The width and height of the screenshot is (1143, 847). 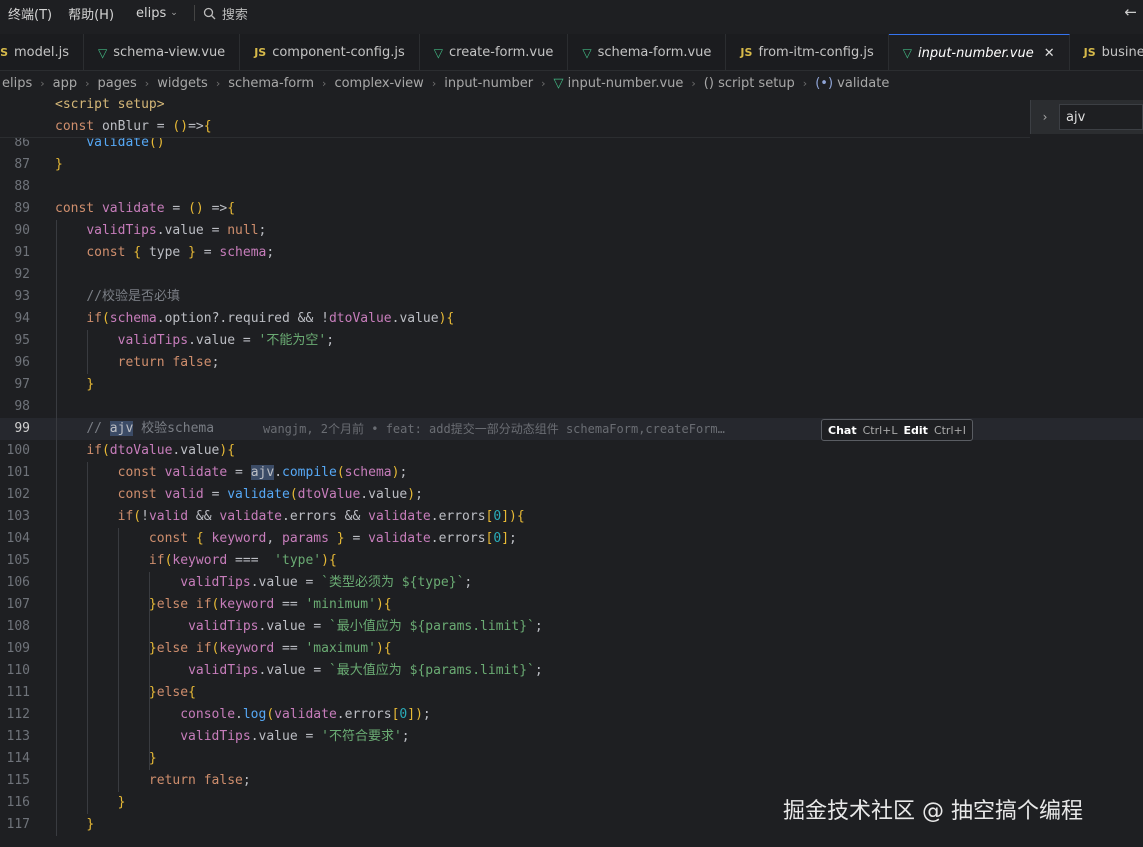 I want to click on code-line: 90 validTips.value = null;, so click(x=571, y=231).